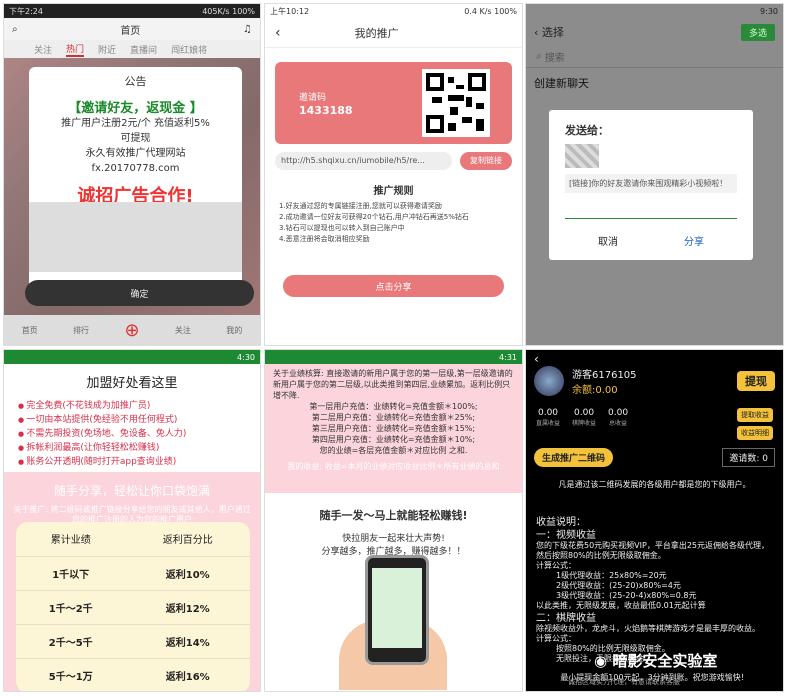 The height and width of the screenshot is (696, 787). Describe the element at coordinates (246, 357) in the screenshot. I see `status-time: 4:30` at that location.